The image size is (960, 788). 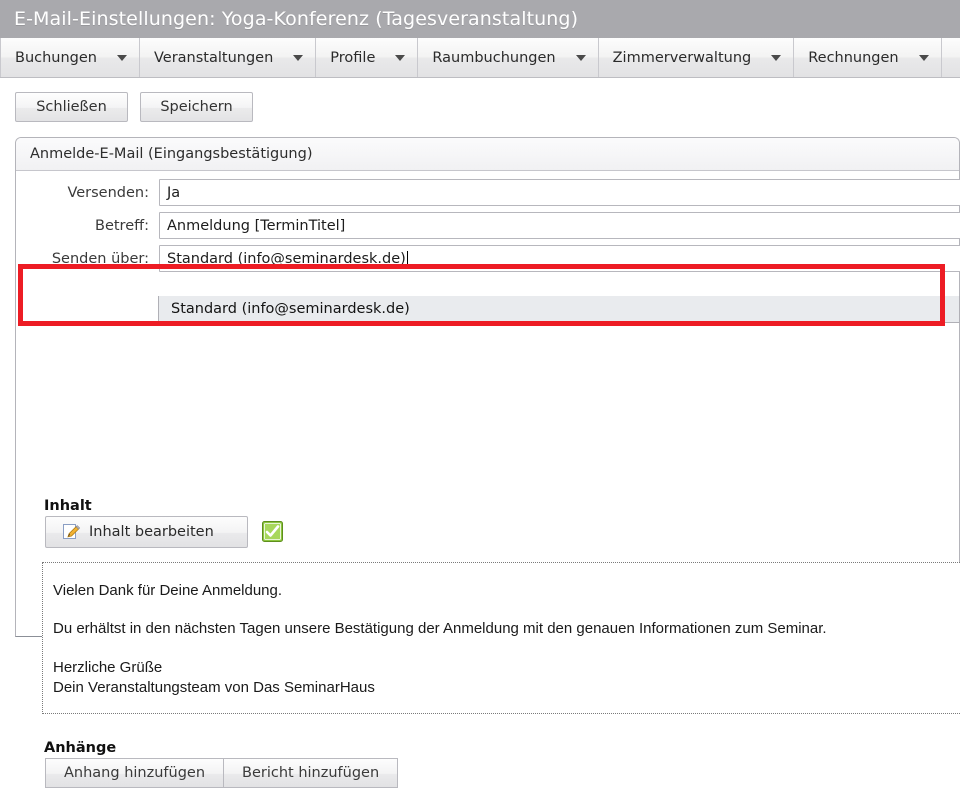 I want to click on add-attachment-label: Anhang hinzufügen, so click(x=135, y=773).